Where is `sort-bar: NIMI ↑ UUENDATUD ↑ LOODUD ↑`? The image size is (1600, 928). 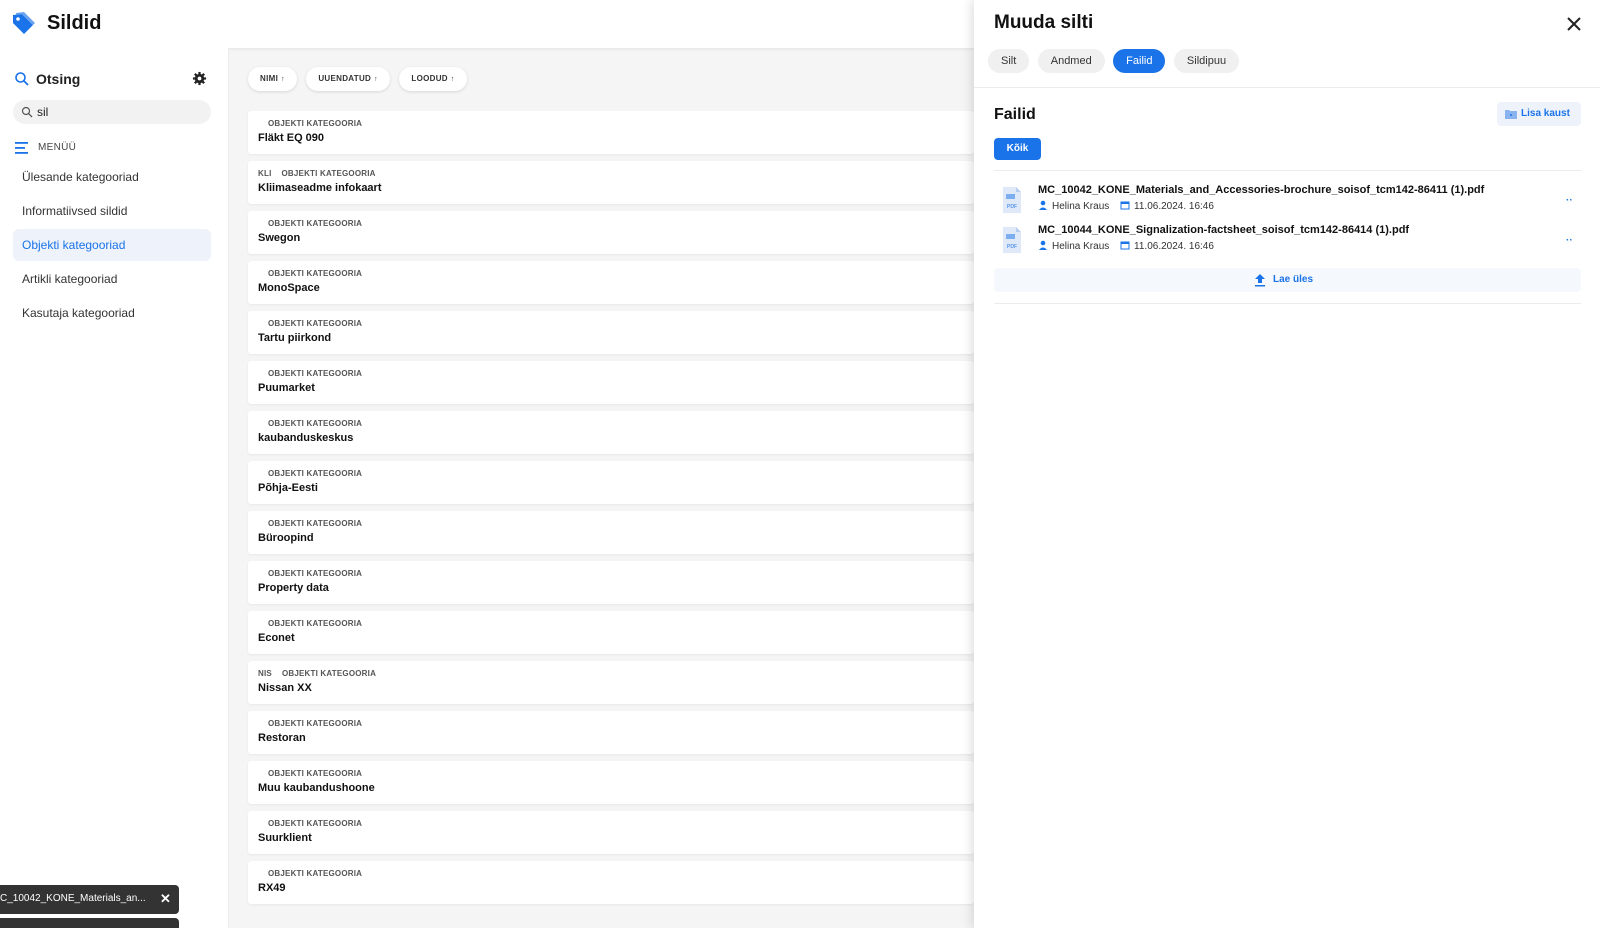 sort-bar: NIMI ↑ UUENDATUD ↑ LOODUD ↑ is located at coordinates (360, 79).